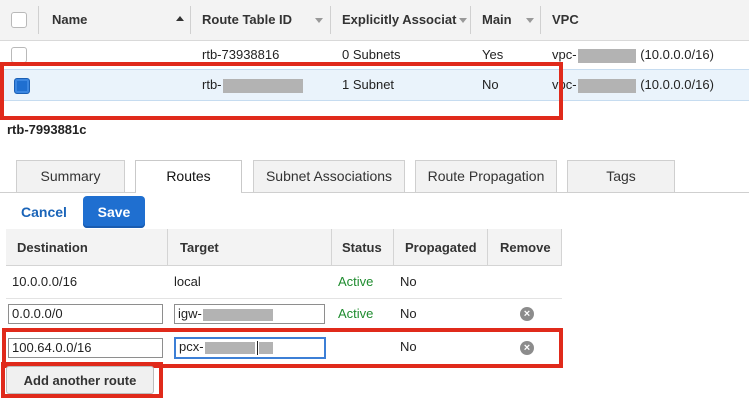  Describe the element at coordinates (44, 212) in the screenshot. I see `cancel-button: Cancel` at that location.